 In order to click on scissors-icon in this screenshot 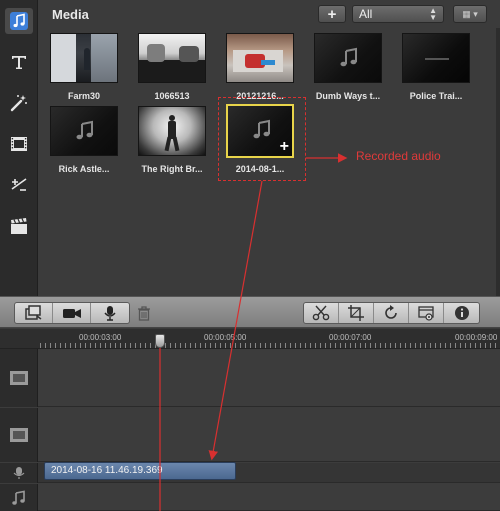, I will do `click(321, 313)`.